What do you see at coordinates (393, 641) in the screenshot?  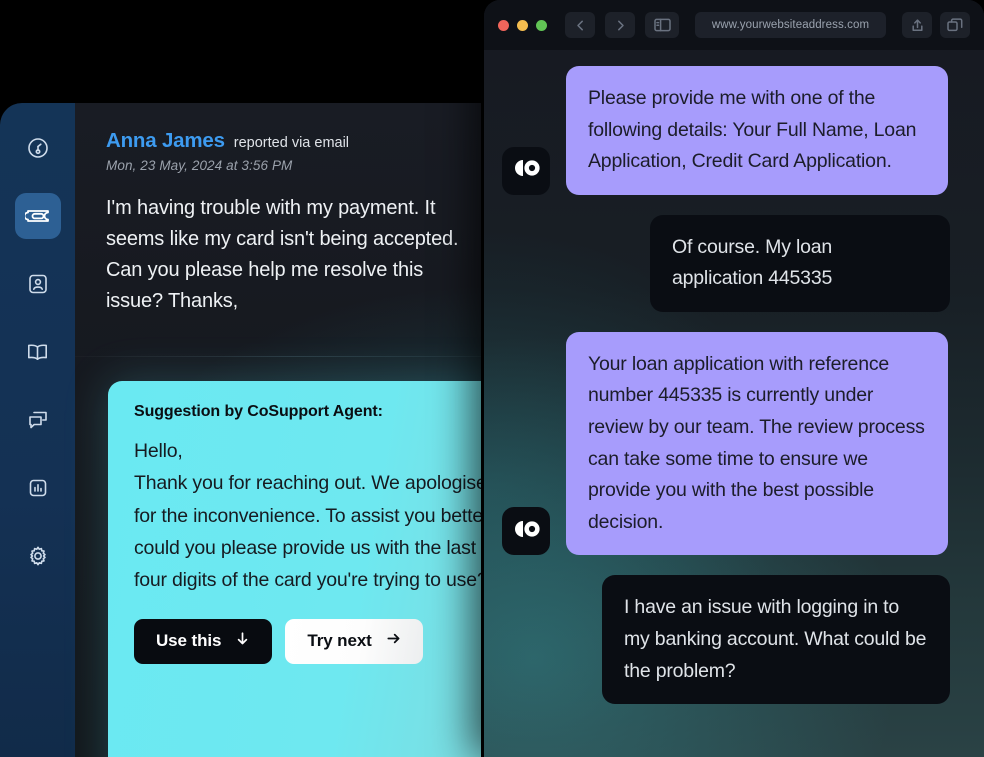 I see `arrow-right-icon` at bounding box center [393, 641].